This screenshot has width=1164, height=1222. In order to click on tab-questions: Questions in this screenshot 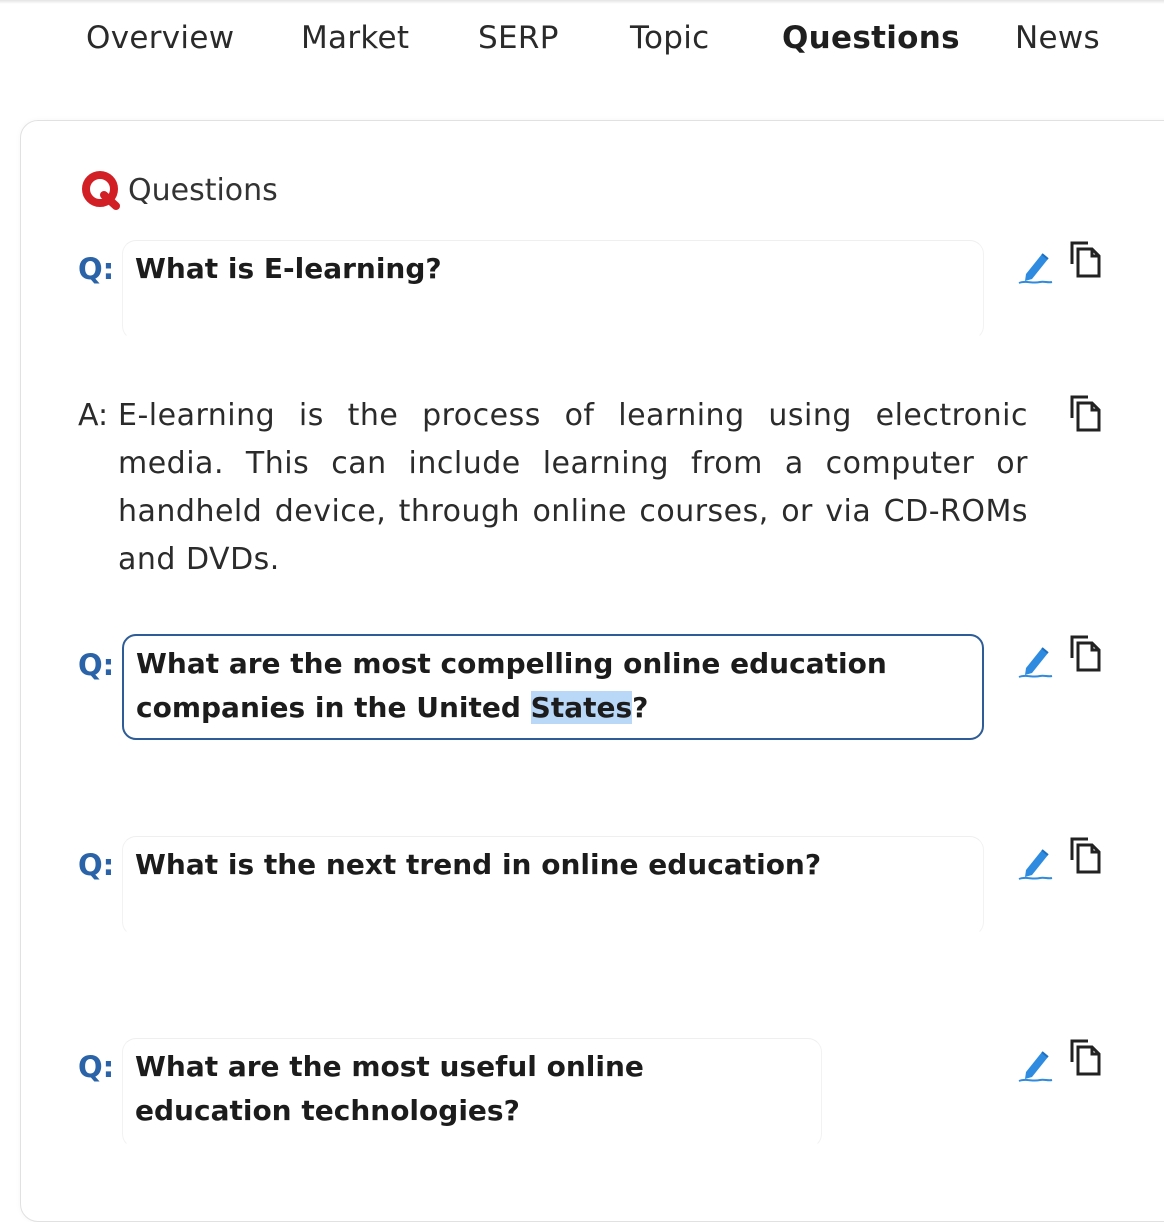, I will do `click(871, 38)`.